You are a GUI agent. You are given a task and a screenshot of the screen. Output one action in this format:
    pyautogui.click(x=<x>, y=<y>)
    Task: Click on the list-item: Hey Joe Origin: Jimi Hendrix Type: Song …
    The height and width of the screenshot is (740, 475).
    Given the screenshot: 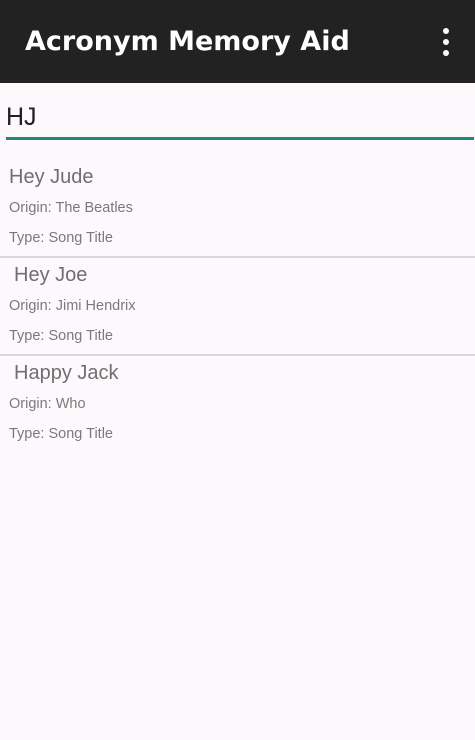 What is the action you would take?
    pyautogui.click(x=237, y=307)
    